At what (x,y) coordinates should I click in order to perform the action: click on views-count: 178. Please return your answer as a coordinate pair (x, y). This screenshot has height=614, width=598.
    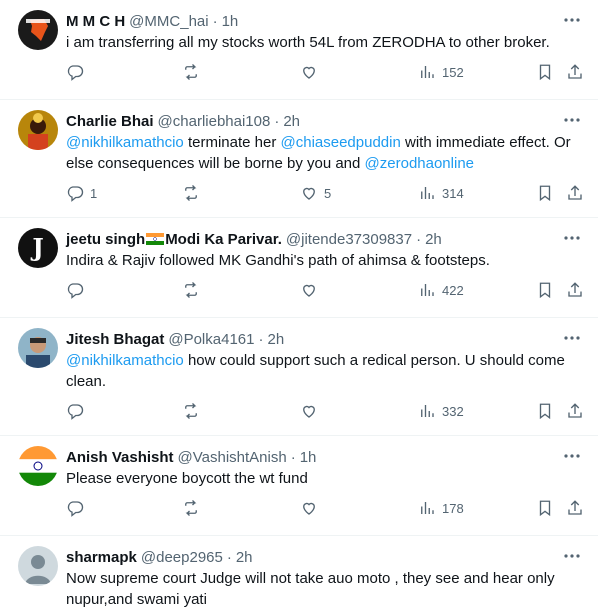
    Looking at the image, I should click on (453, 508).